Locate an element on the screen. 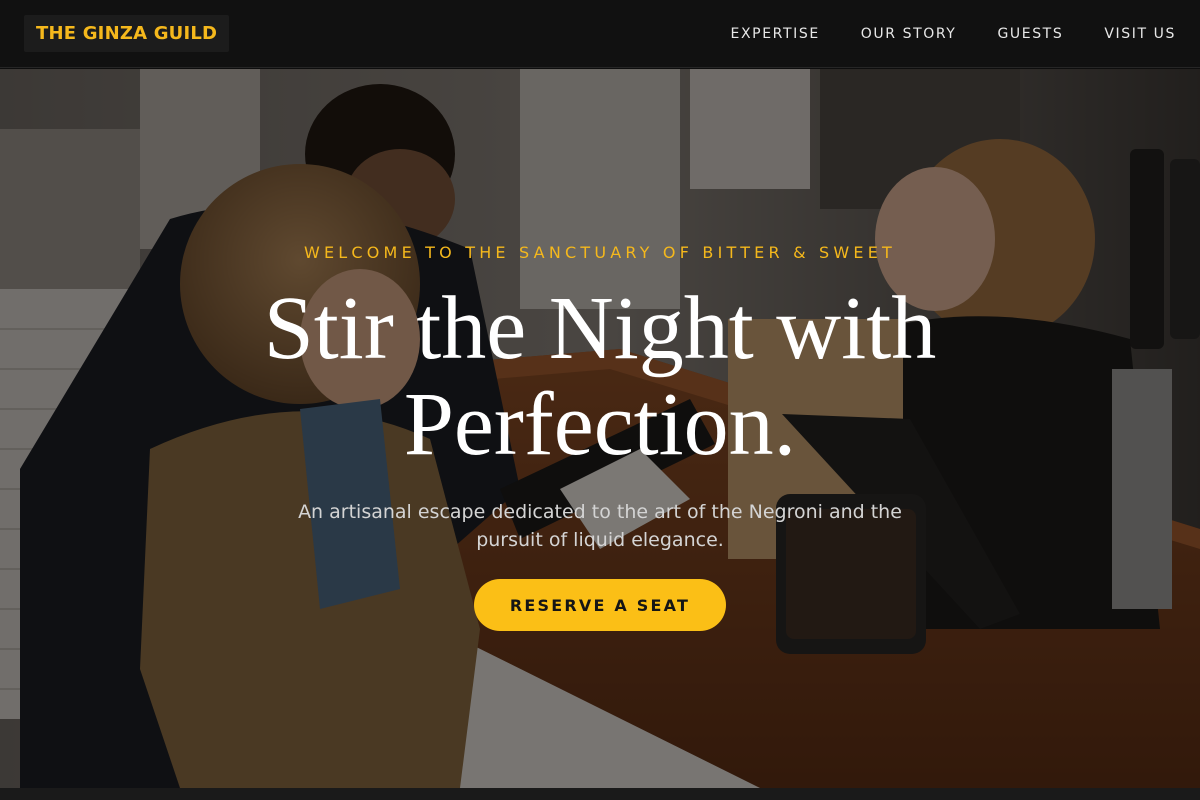  nav-links: EXPERTISE OUR STORY GUESTS VISIT US is located at coordinates (933, 34).